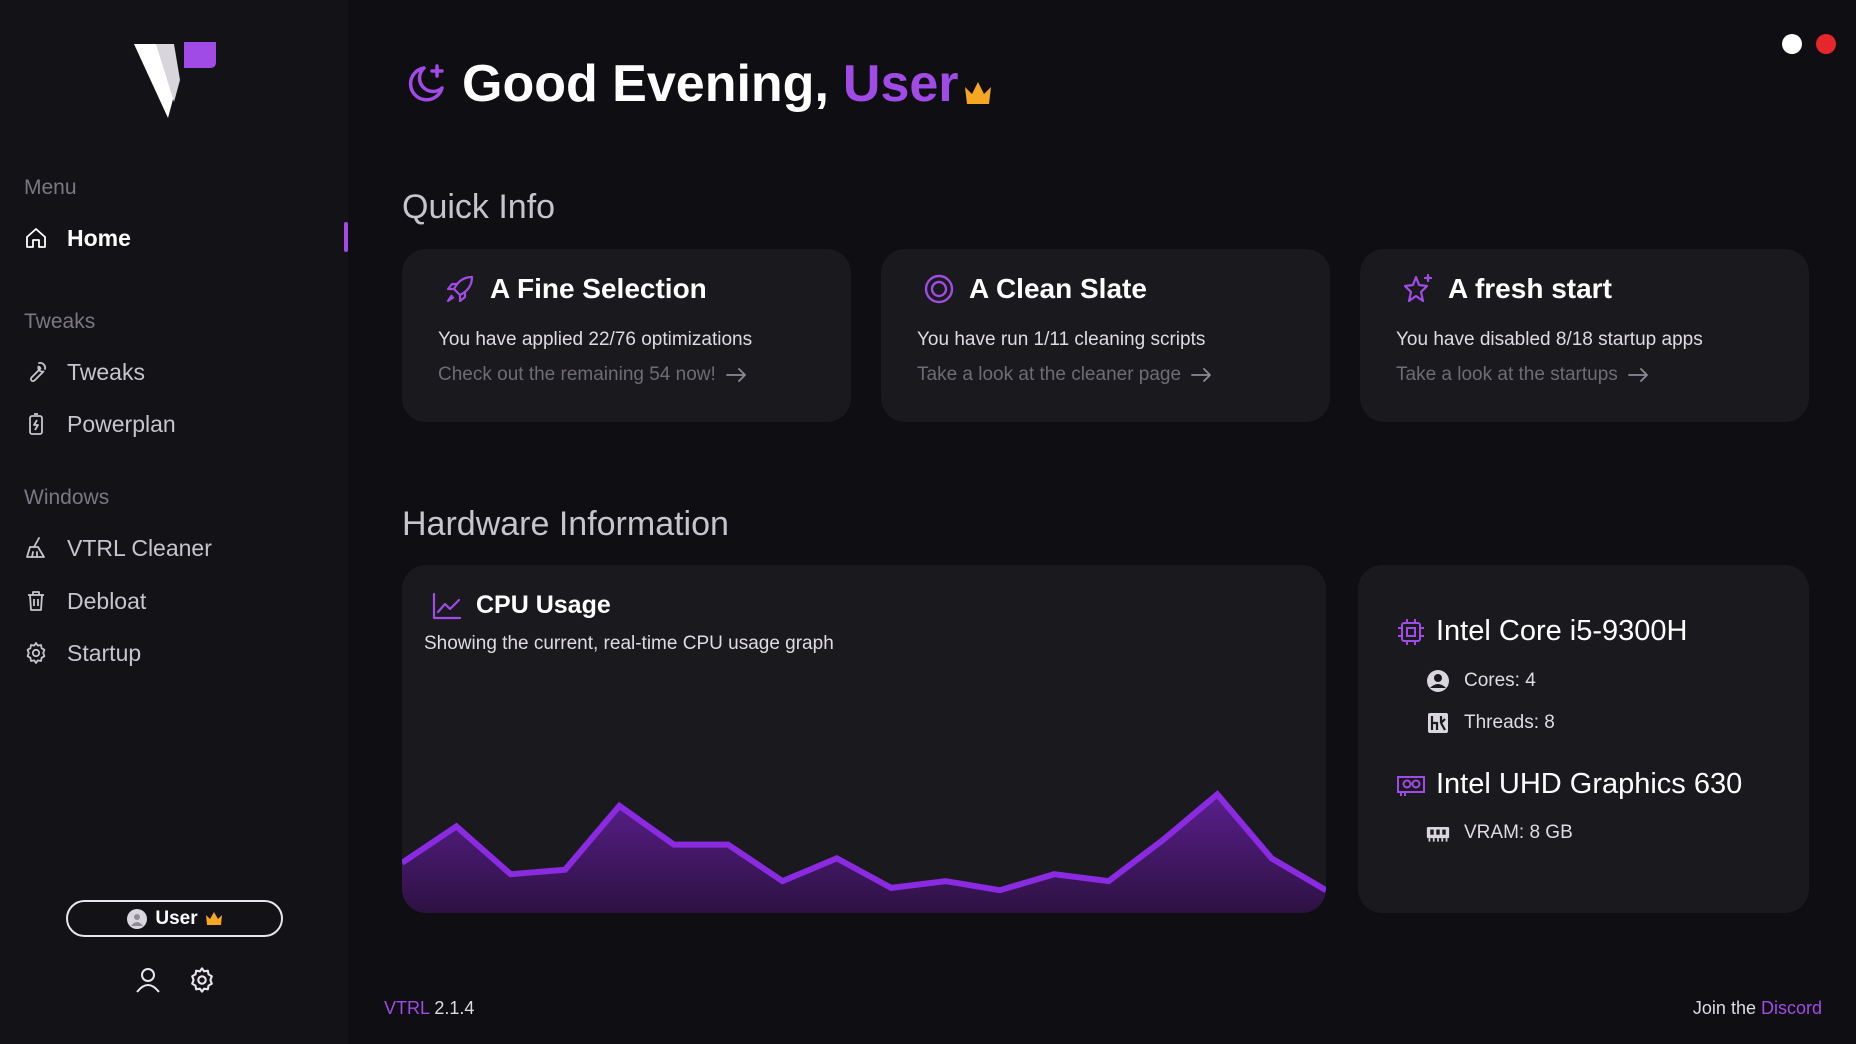  What do you see at coordinates (565, 524) in the screenshot?
I see `hardware-info-heading: Hardware Information` at bounding box center [565, 524].